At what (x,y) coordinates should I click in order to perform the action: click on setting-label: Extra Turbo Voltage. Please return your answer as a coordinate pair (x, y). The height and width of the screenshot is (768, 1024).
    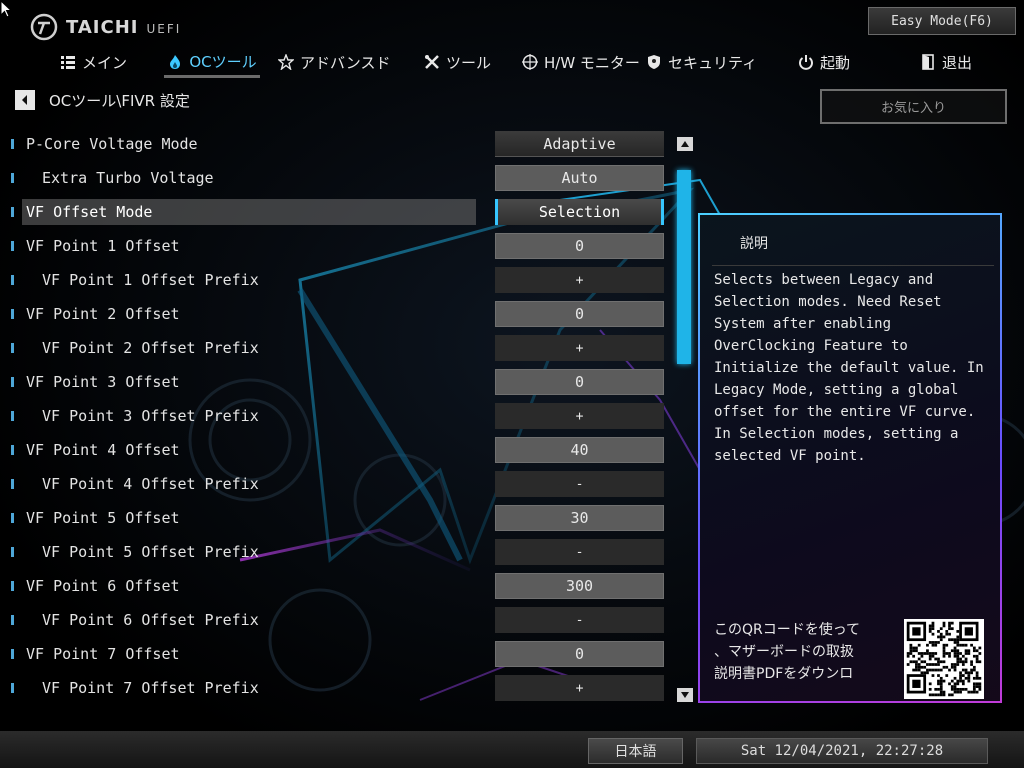
    Looking at the image, I should click on (128, 178).